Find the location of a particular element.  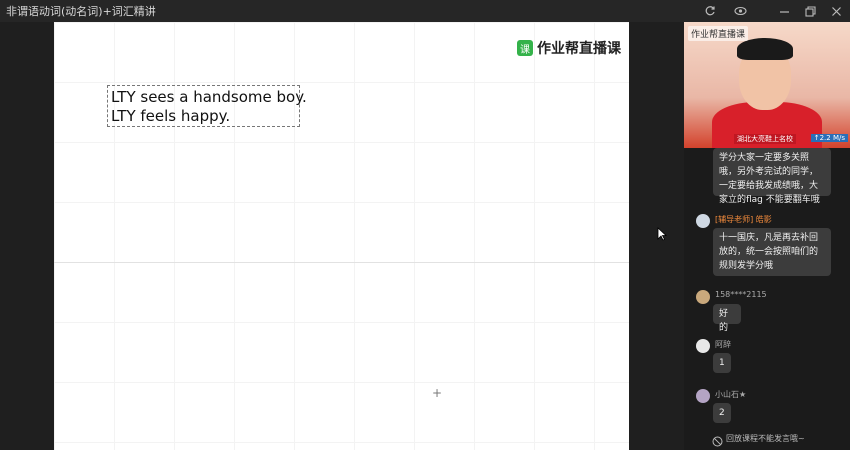

window-title: 非谓语动词(动名词)+词汇精讲 is located at coordinates (81, 11).